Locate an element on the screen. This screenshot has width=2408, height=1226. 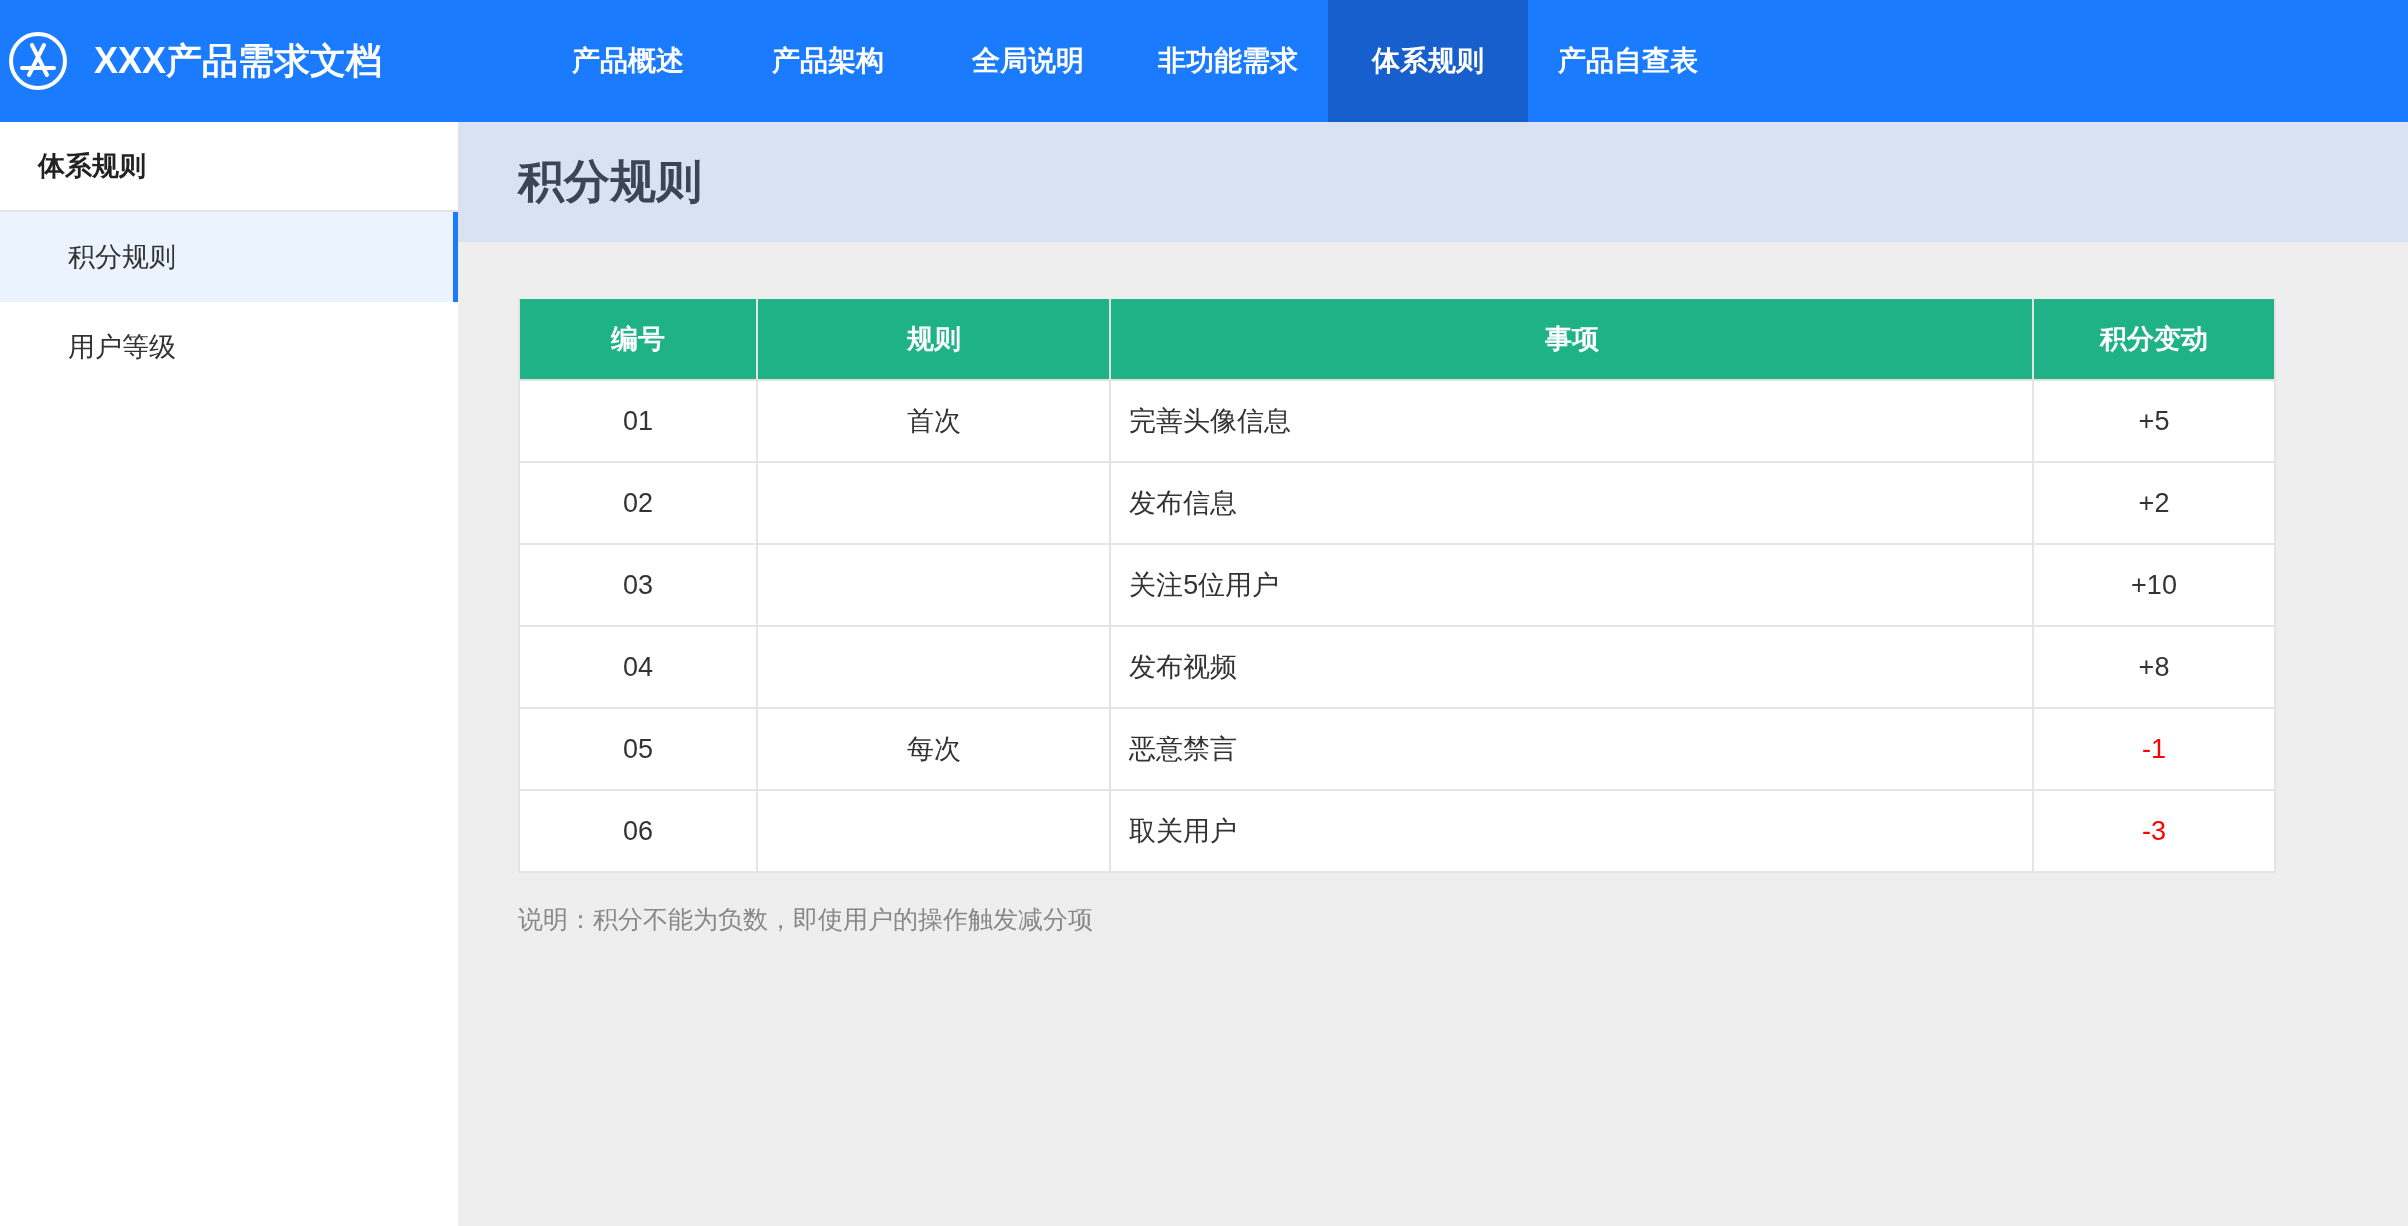
nav-tab: 产品自查表 is located at coordinates (1628, 61).